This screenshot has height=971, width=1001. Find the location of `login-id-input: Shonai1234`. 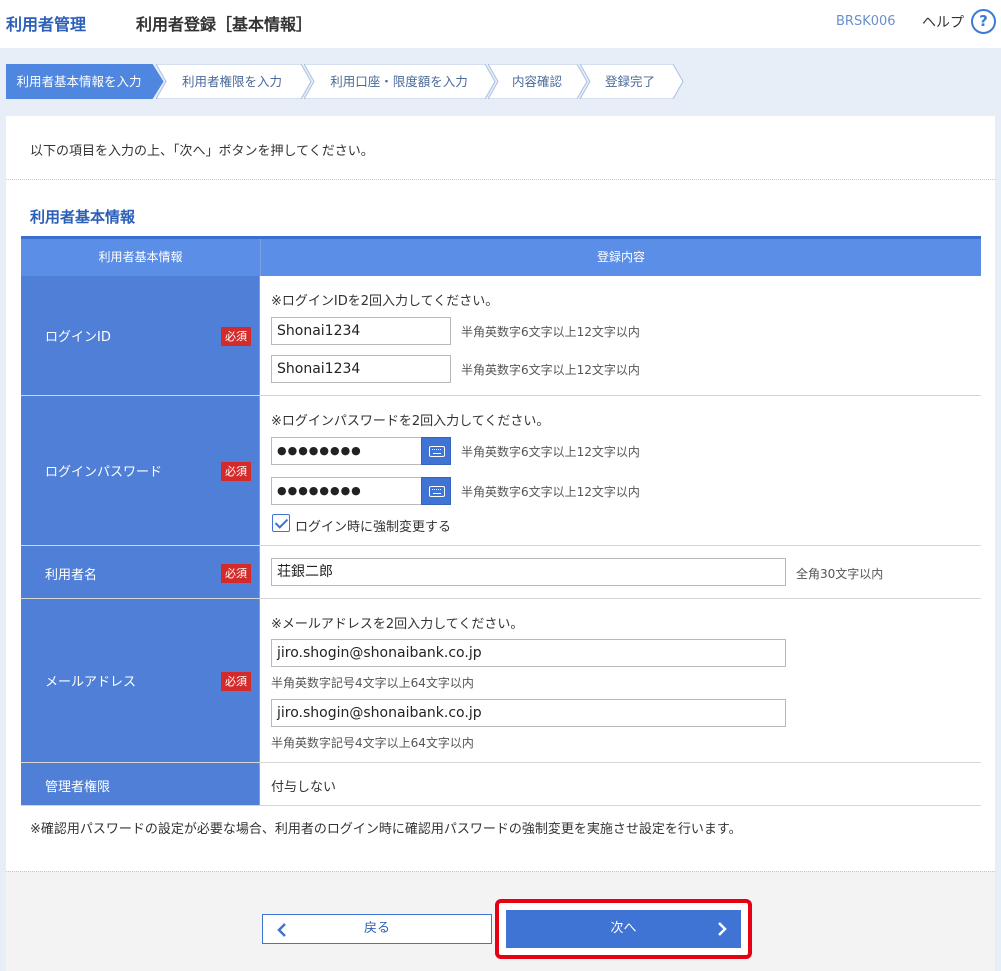

login-id-input: Shonai1234 is located at coordinates (361, 331).